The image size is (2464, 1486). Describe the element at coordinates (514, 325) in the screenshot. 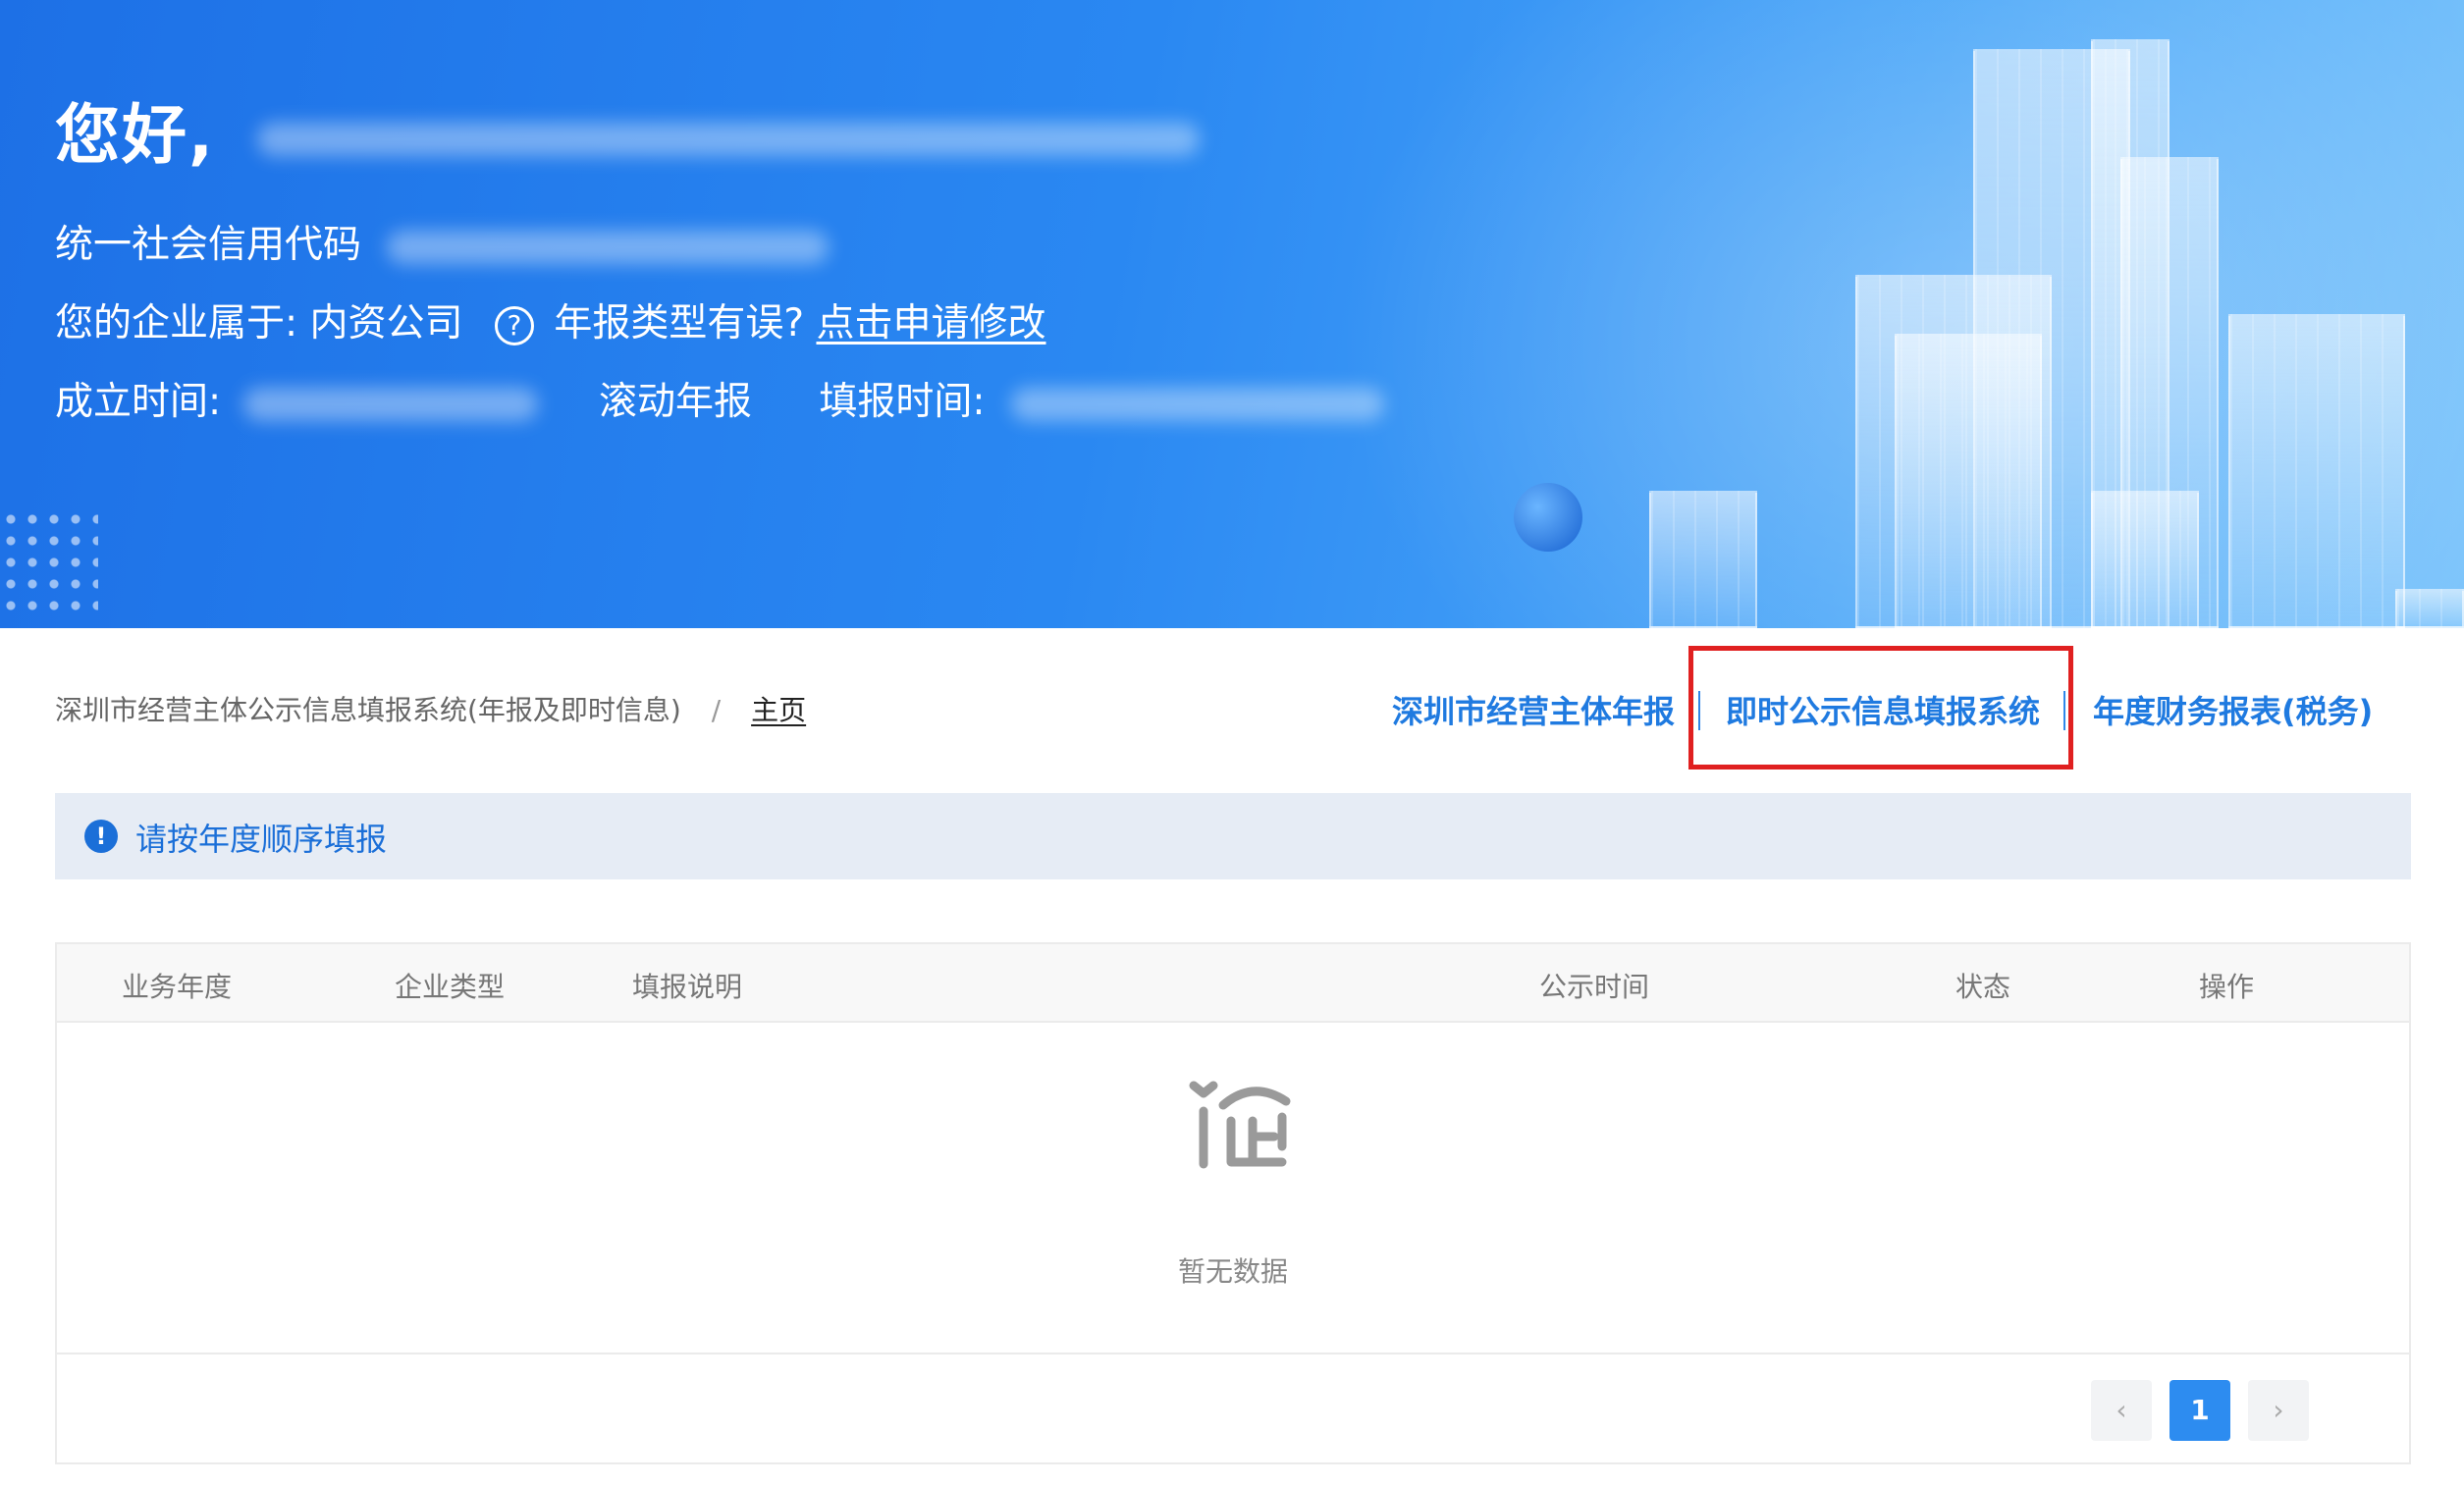

I see `question-icon: ?` at that location.